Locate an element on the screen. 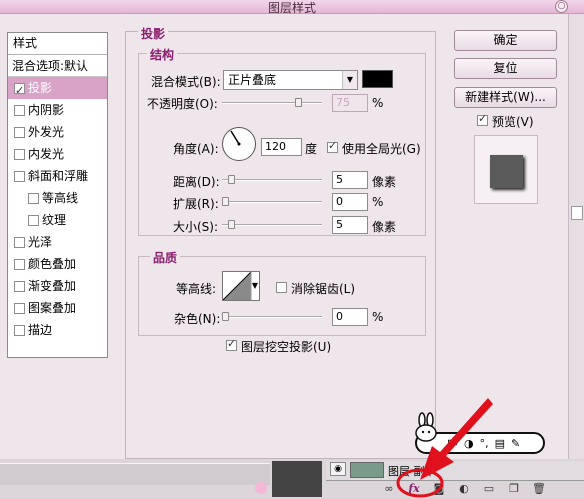 The width and height of the screenshot is (584, 499). layer-actions: ∞ fx ◙ ◐ ▭ ❐ 🗑 is located at coordinates (464, 490).